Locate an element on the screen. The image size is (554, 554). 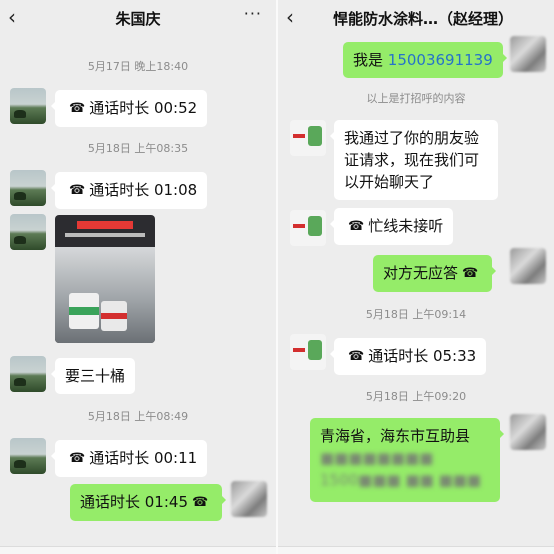
timestamp: 5月18日 上午09:20 is located at coordinates (416, 396).